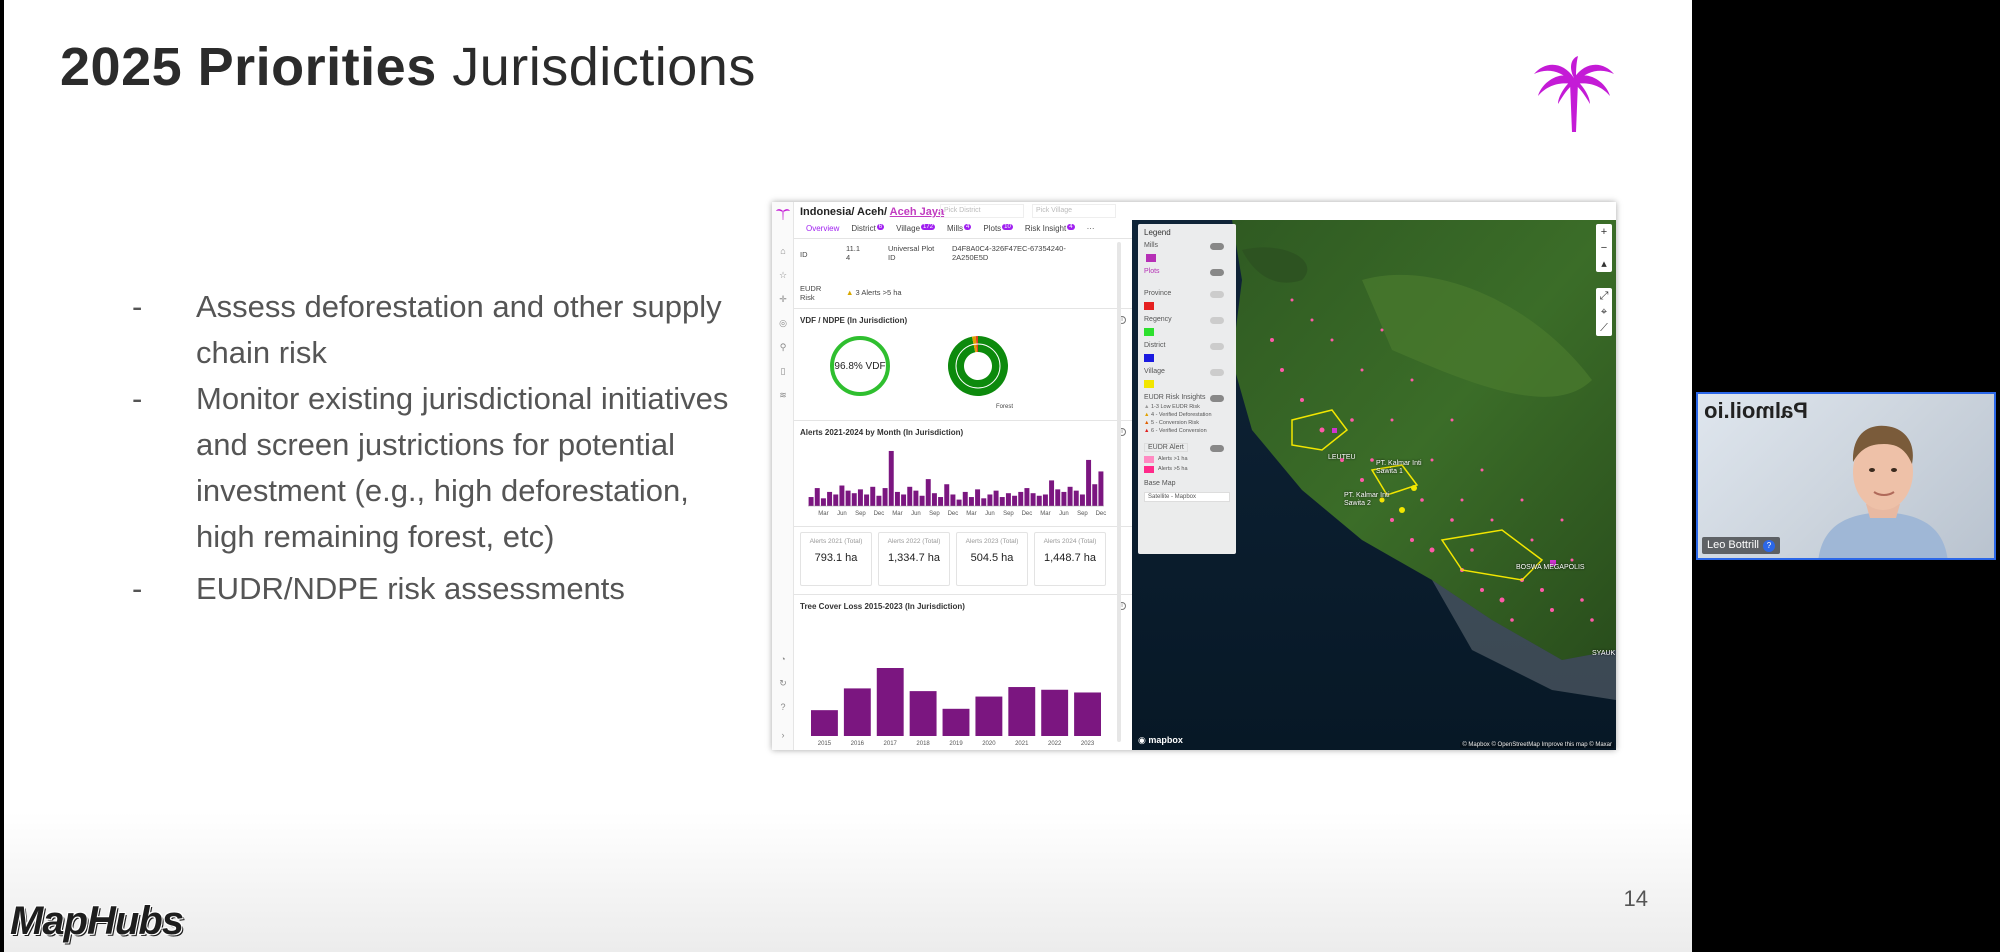  I want to click on globe-icon: ◎, so click(783, 323).